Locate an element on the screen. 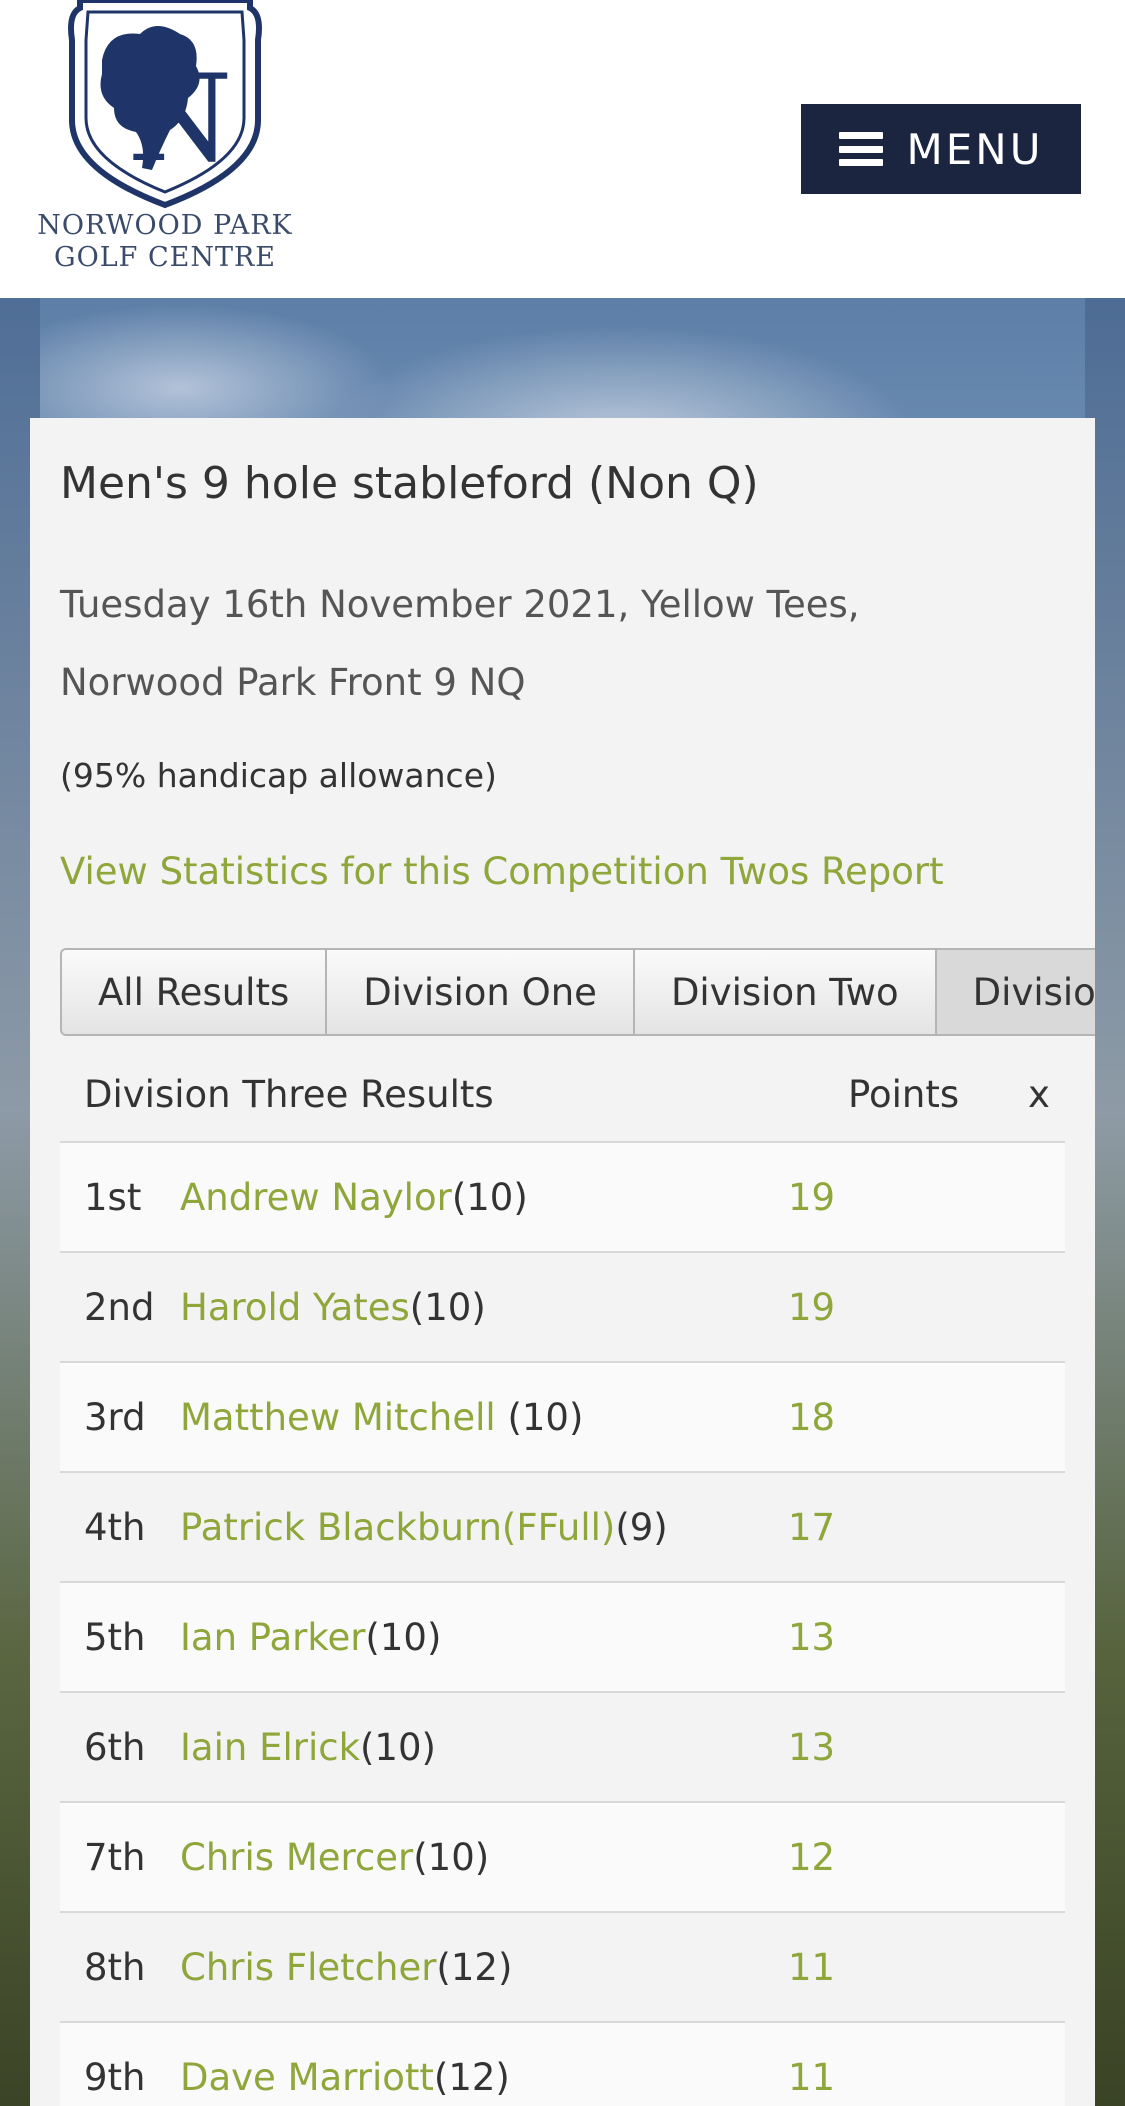 Image resolution: width=1125 pixels, height=2106 pixels. player-link: Iain Elrick is located at coordinates (270, 1747).